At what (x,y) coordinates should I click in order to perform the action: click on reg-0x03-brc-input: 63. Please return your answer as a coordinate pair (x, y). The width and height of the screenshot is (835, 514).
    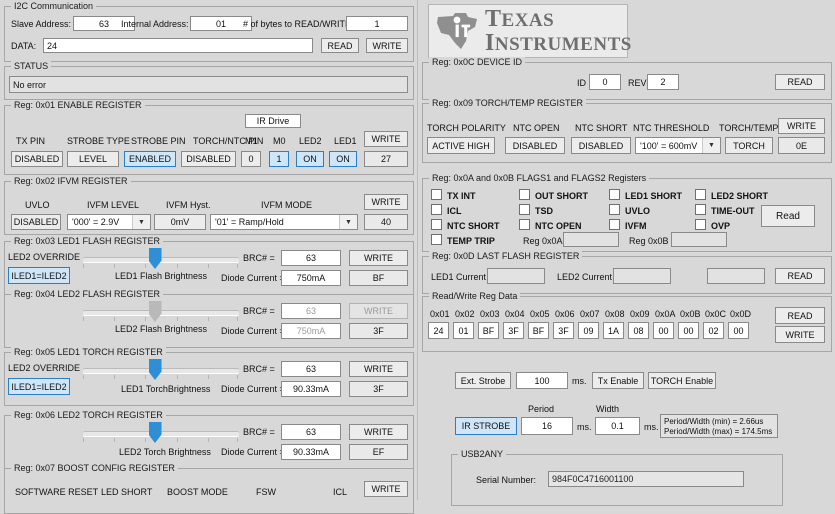
    Looking at the image, I should click on (311, 258).